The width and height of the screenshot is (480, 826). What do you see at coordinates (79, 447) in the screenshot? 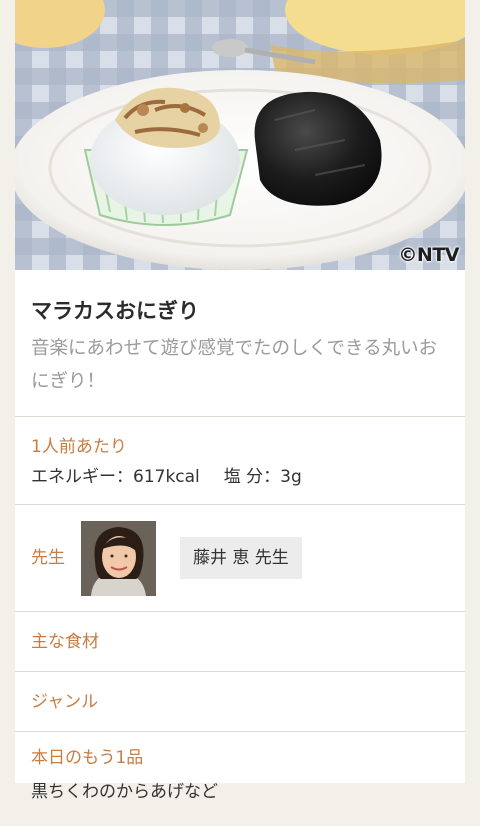
I see `nutrition-label: 1人前あたり` at bounding box center [79, 447].